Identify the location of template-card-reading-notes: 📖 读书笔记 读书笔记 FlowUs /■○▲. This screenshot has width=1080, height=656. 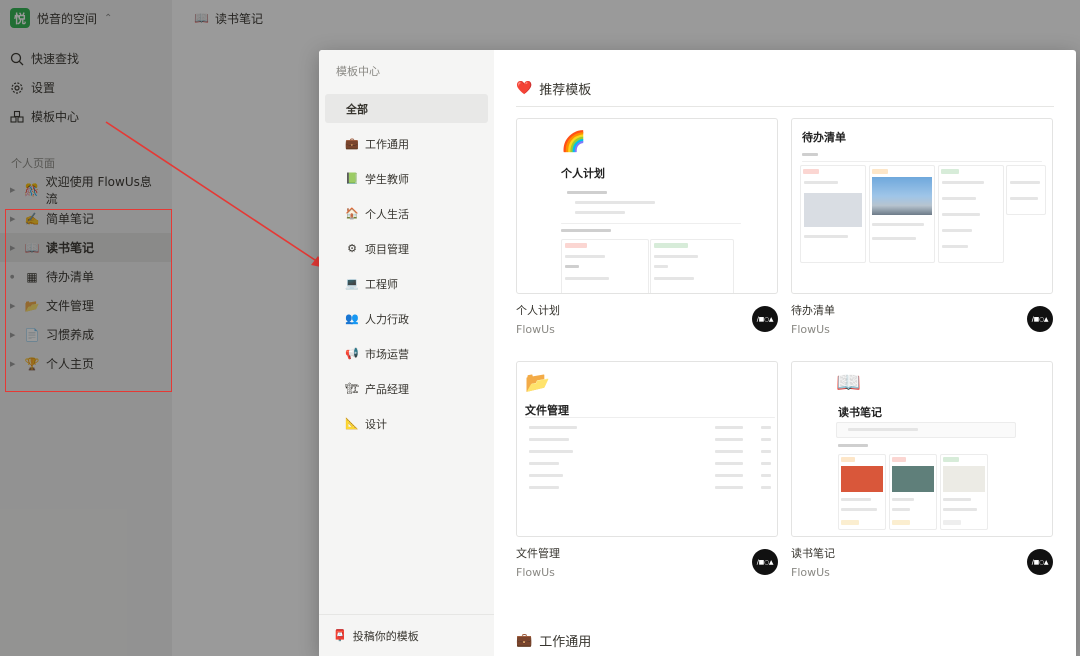
(922, 482).